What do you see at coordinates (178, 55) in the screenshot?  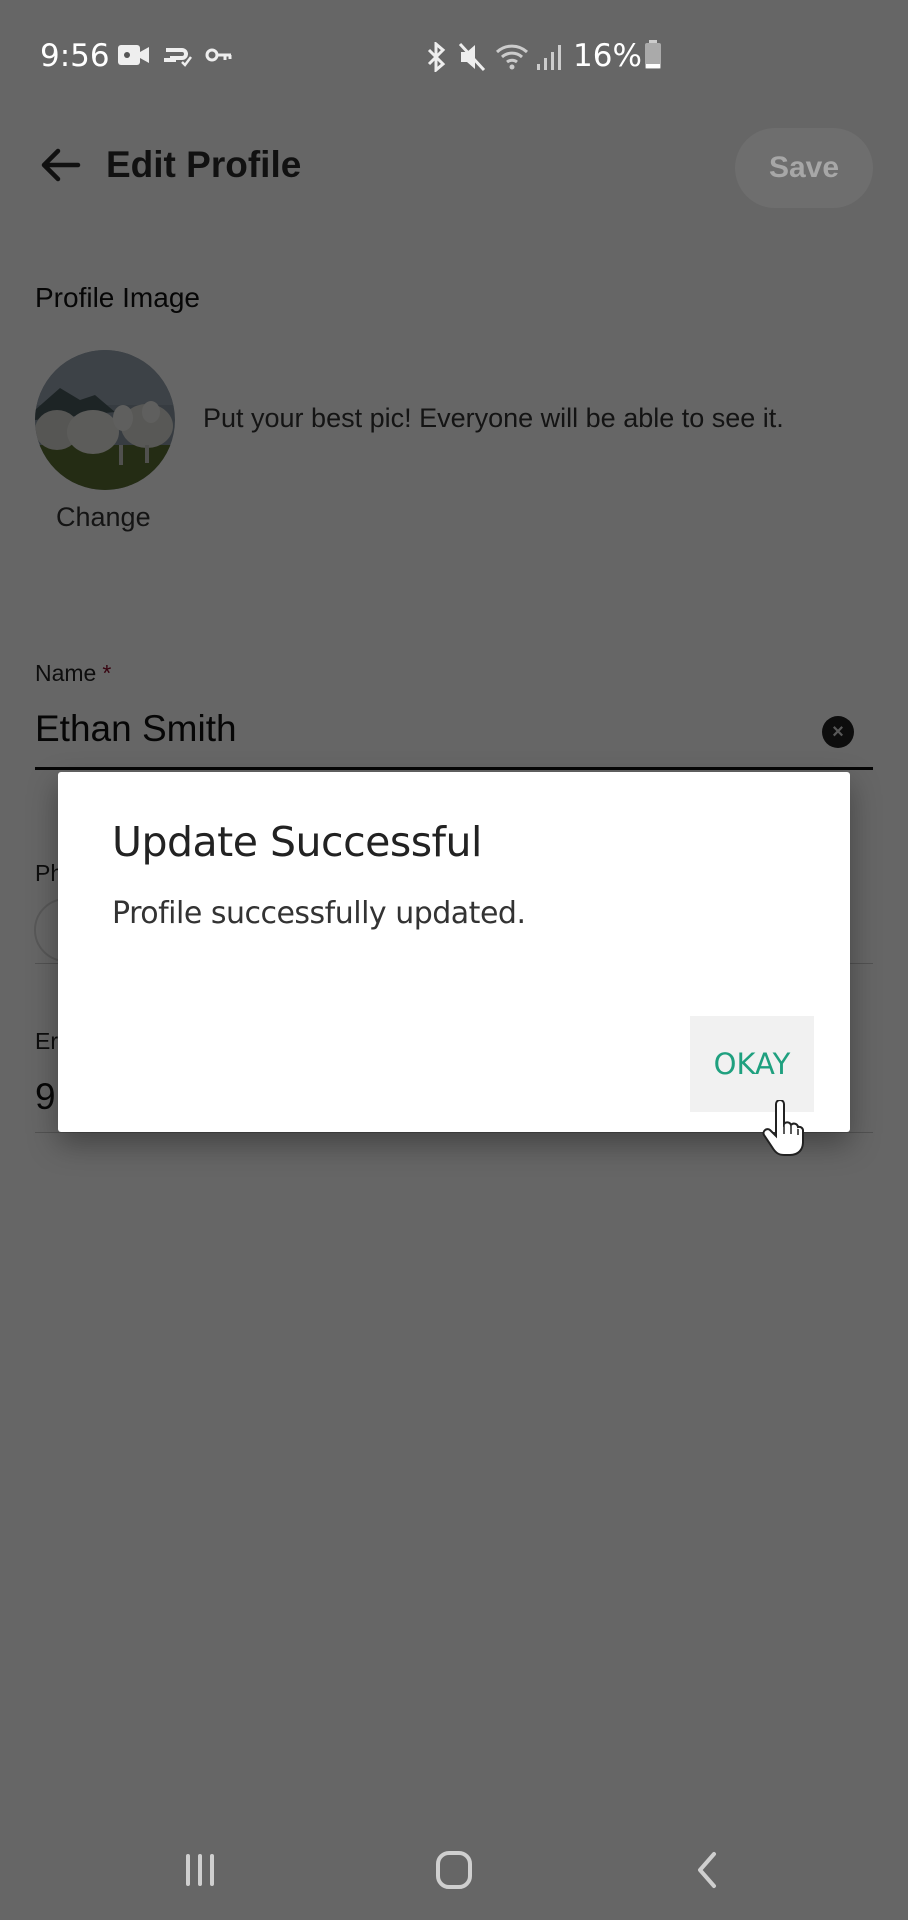 I see `cast-check-icon` at bounding box center [178, 55].